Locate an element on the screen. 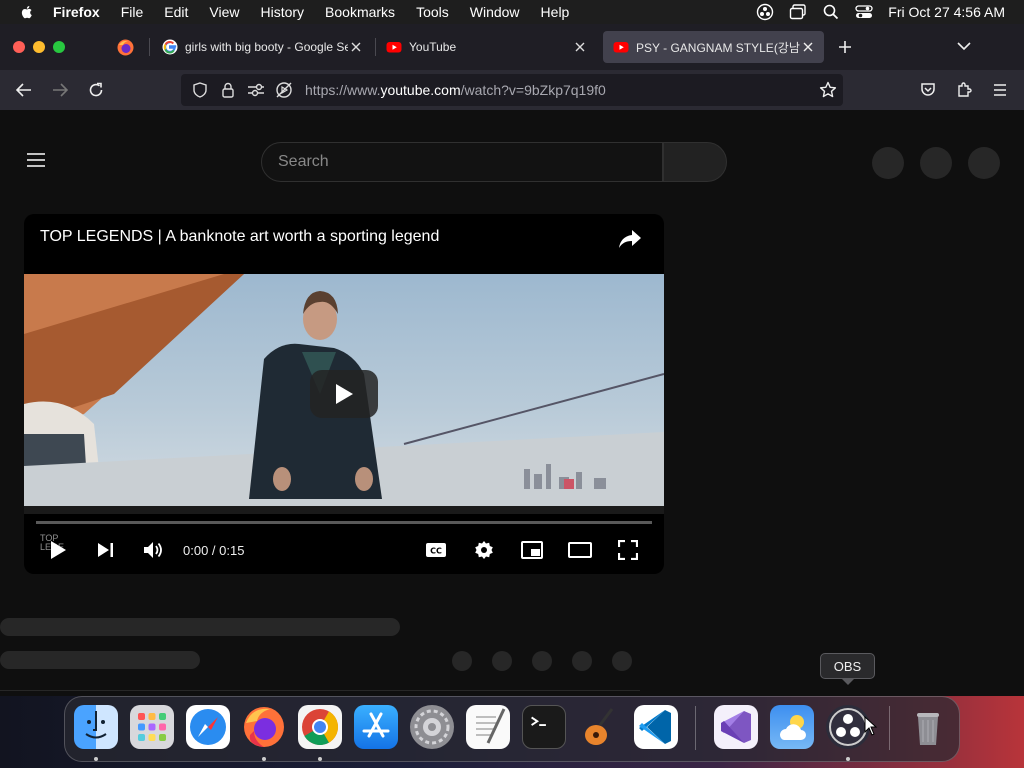  list-all-tabs-icon is located at coordinates (964, 46).